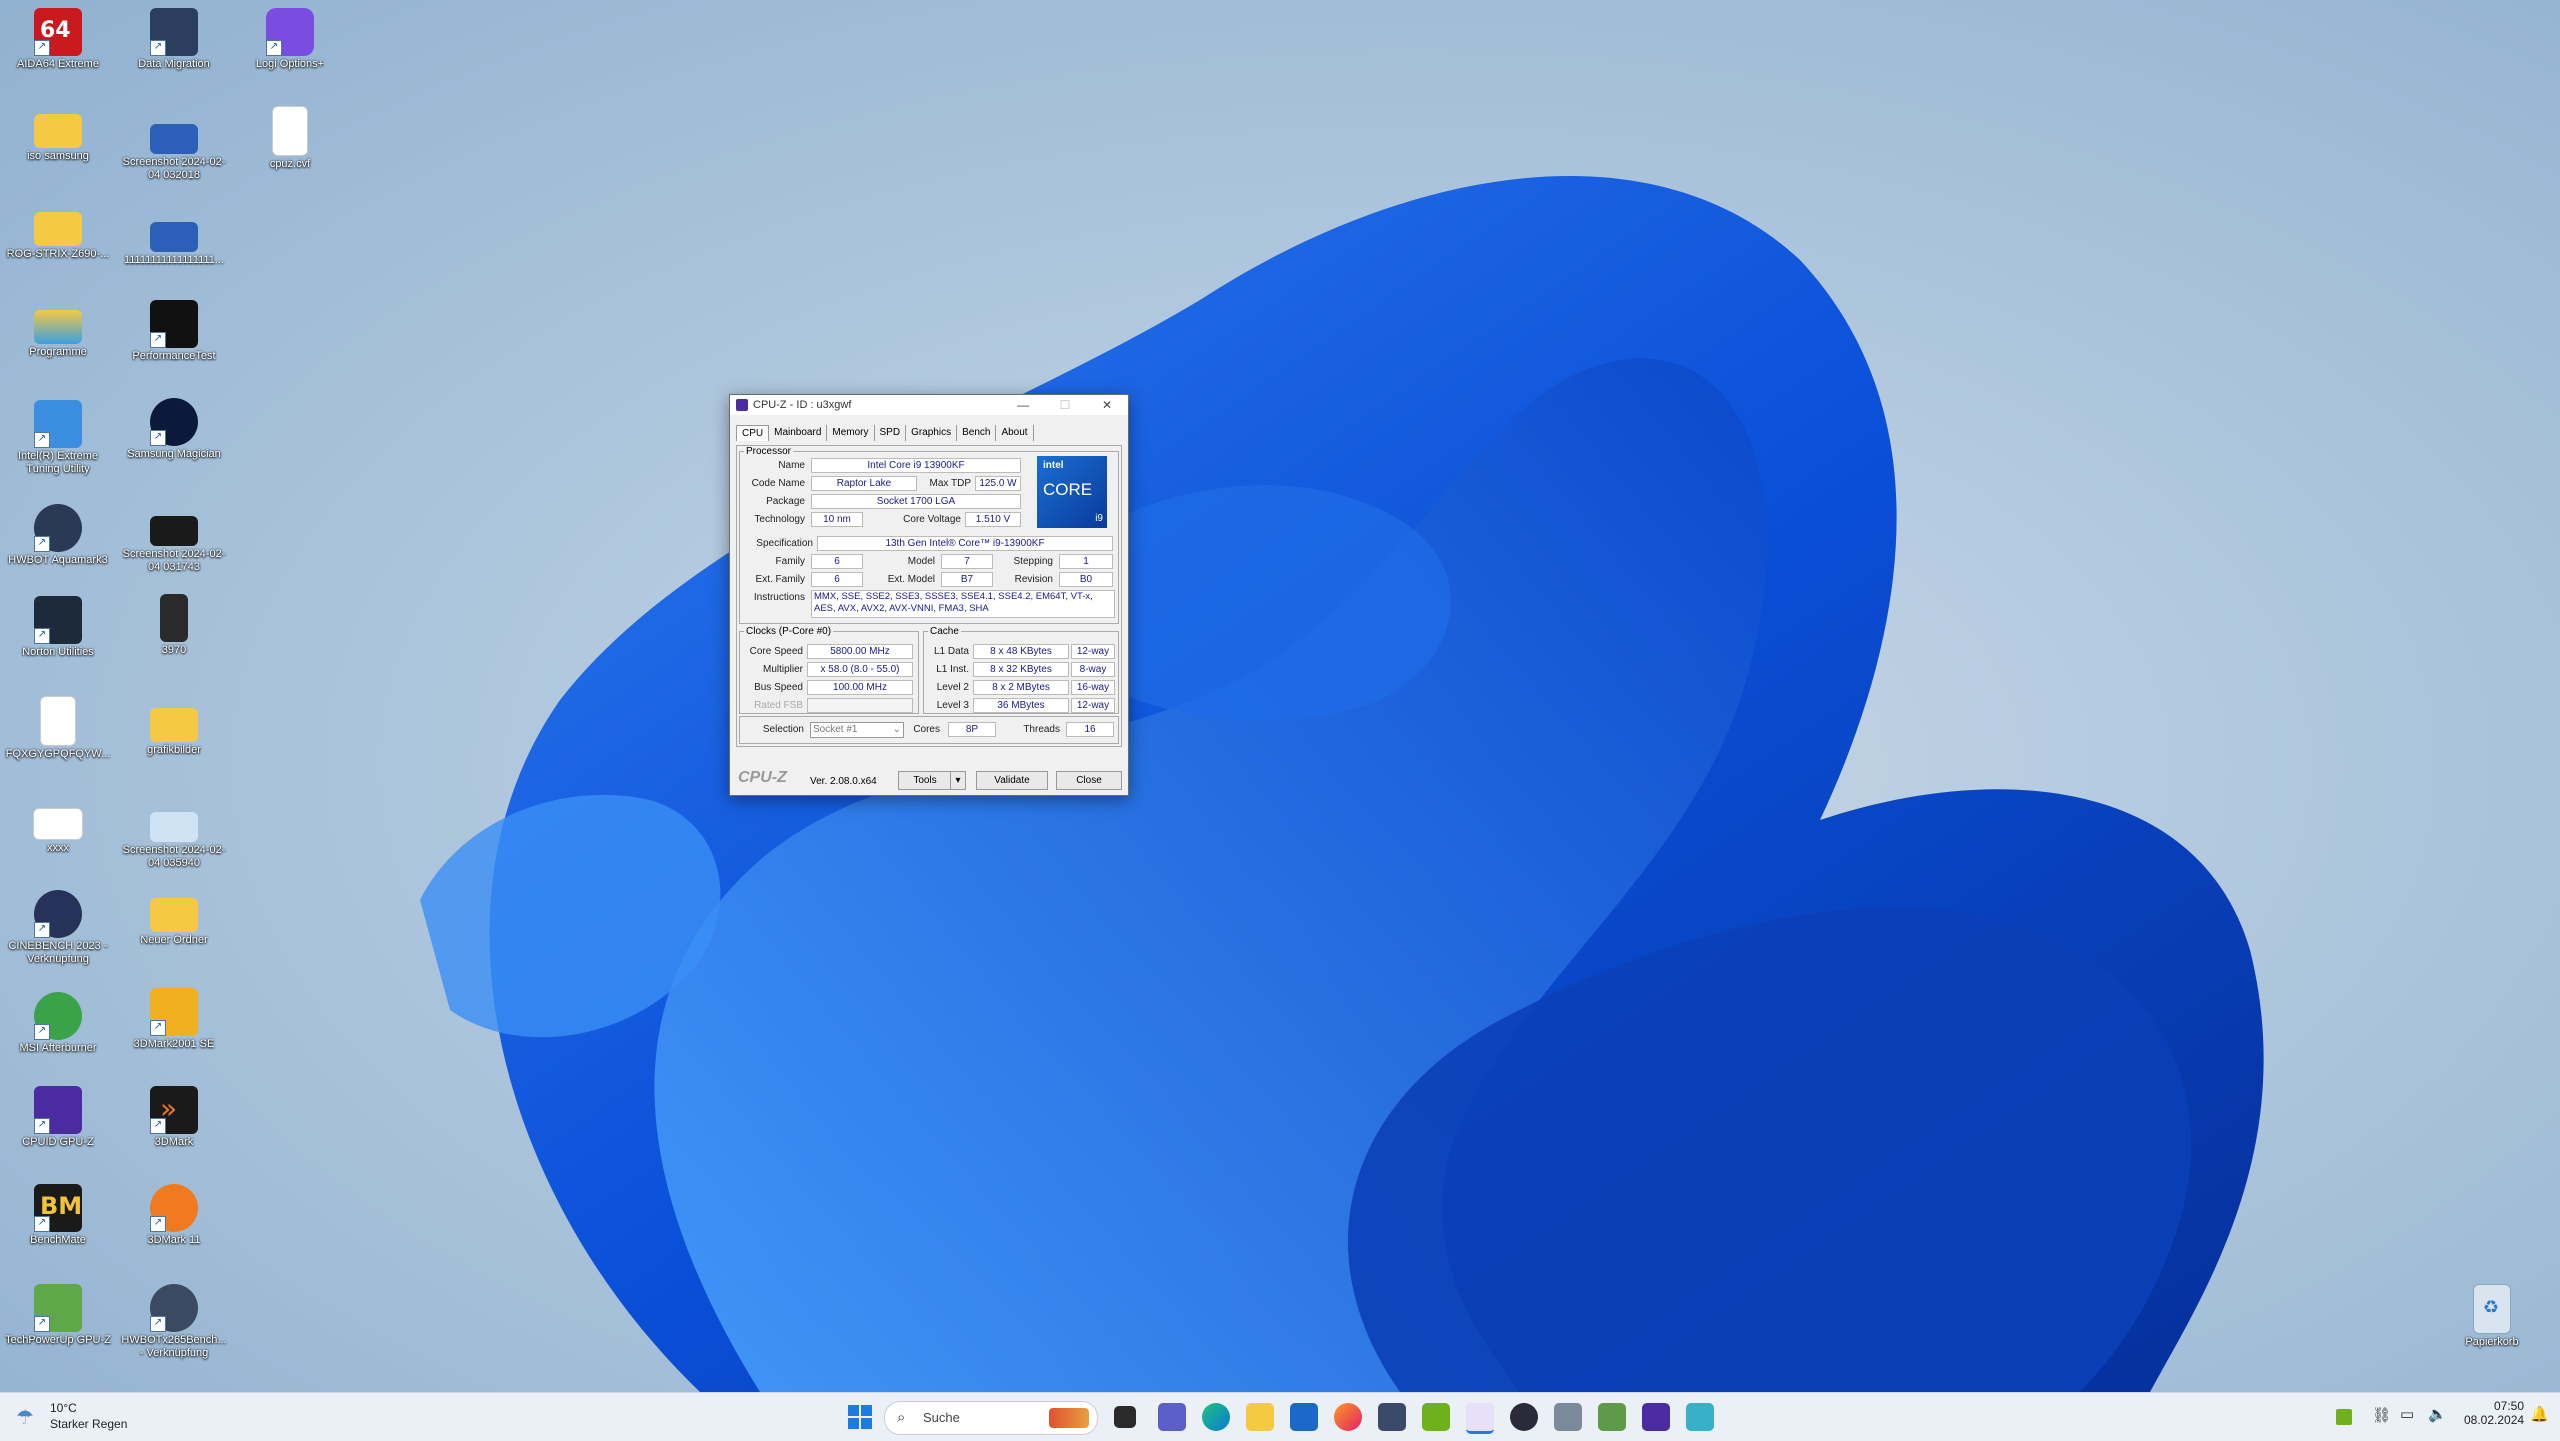 This screenshot has width=2560, height=1441. Describe the element at coordinates (1656, 1417) in the screenshot. I see `gpuz-taskbar-icon` at that location.